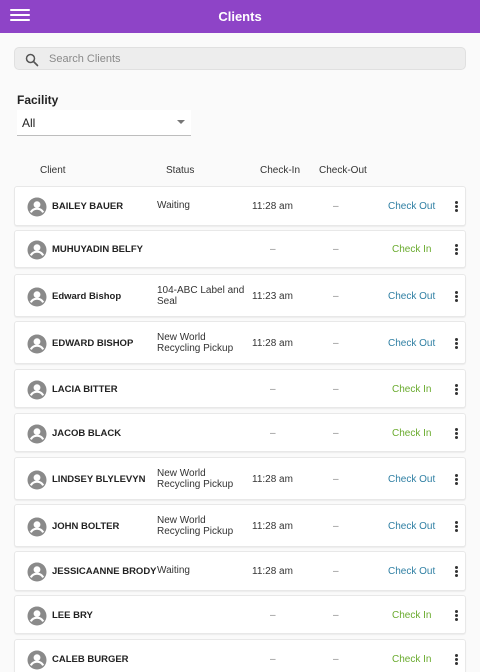 This screenshot has height=672, width=480. Describe the element at coordinates (32, 60) in the screenshot. I see `search-icon` at that location.